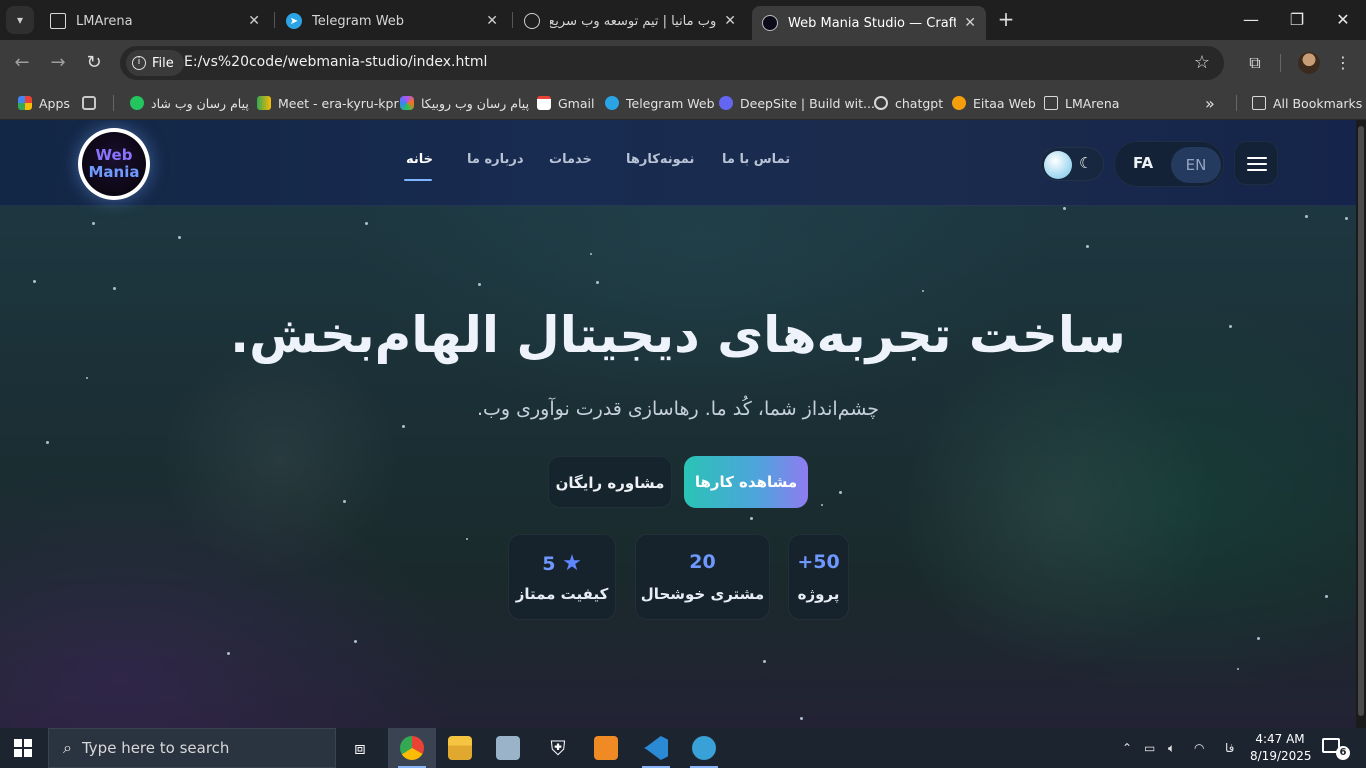 The image size is (1366, 768). Describe the element at coordinates (660, 103) in the screenshot. I see `bookmark-telegram: Telegram Web` at that location.